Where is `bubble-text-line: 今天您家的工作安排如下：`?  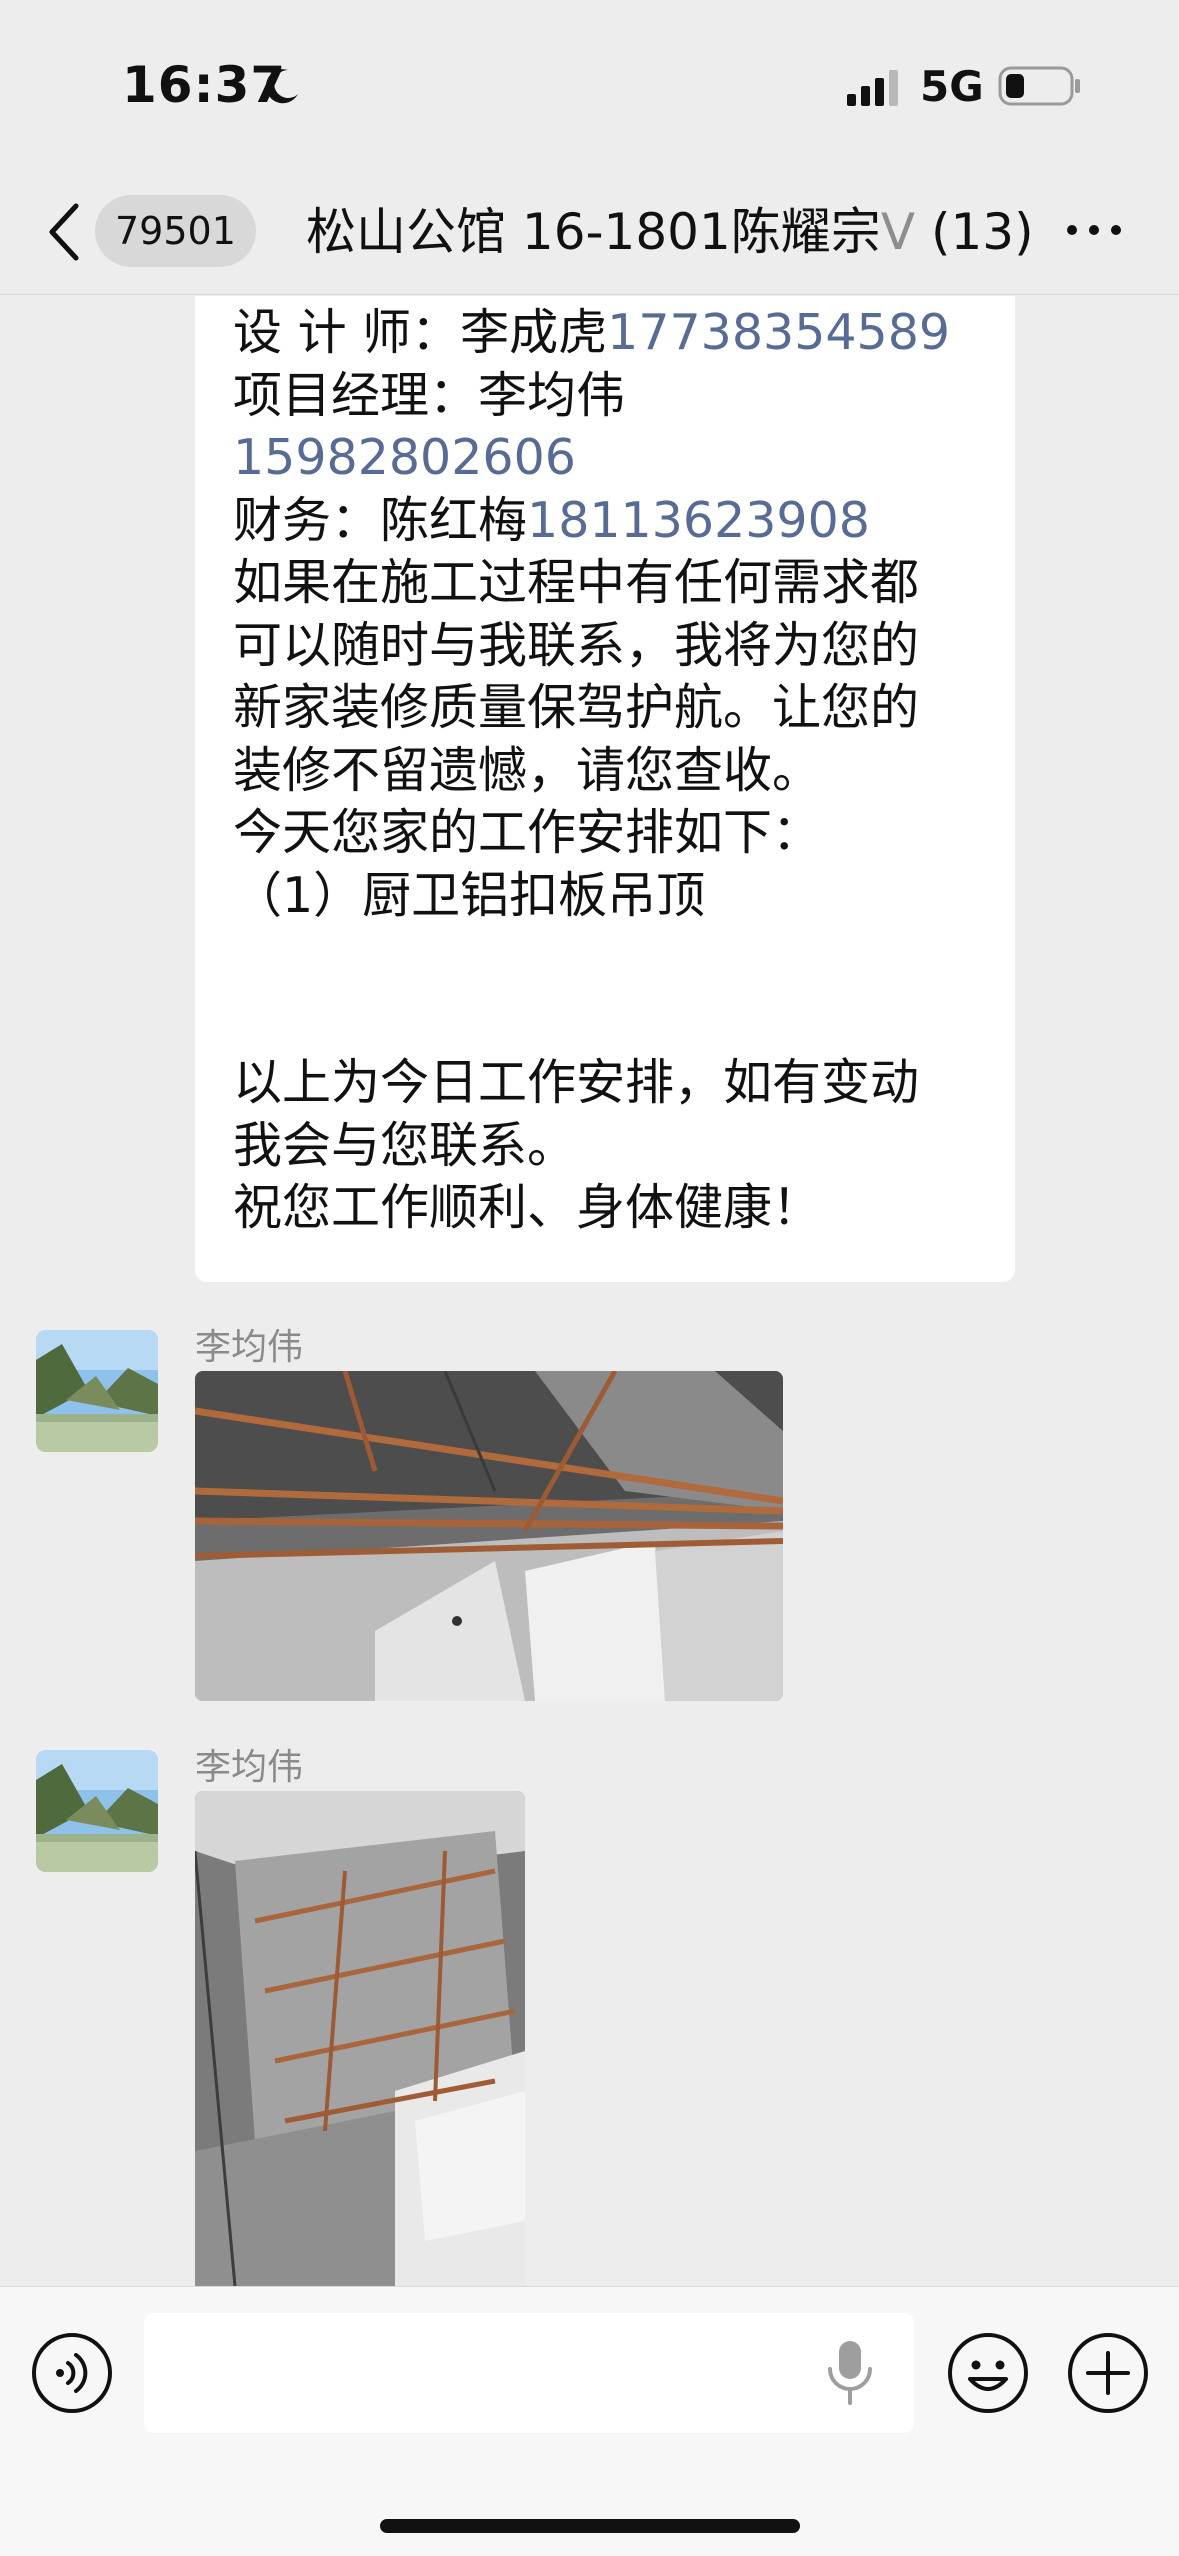 bubble-text-line: 今天您家的工作安排如下： is located at coordinates (527, 832).